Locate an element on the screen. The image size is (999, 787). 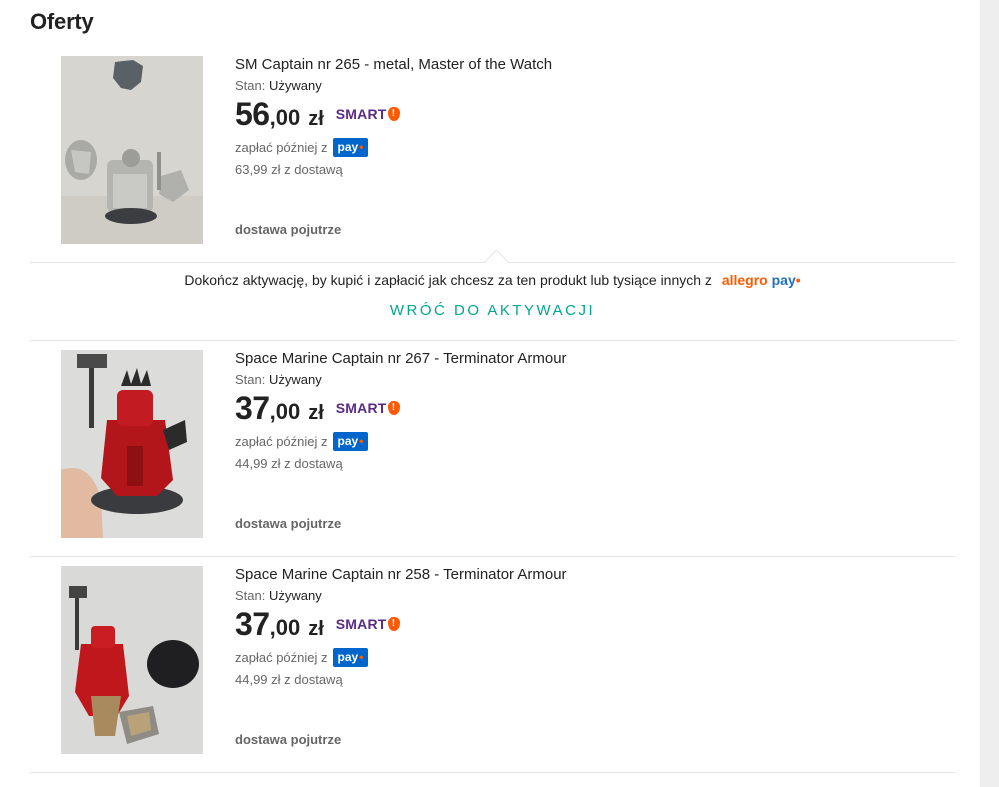
section-title: Oferty is located at coordinates (62, 21).